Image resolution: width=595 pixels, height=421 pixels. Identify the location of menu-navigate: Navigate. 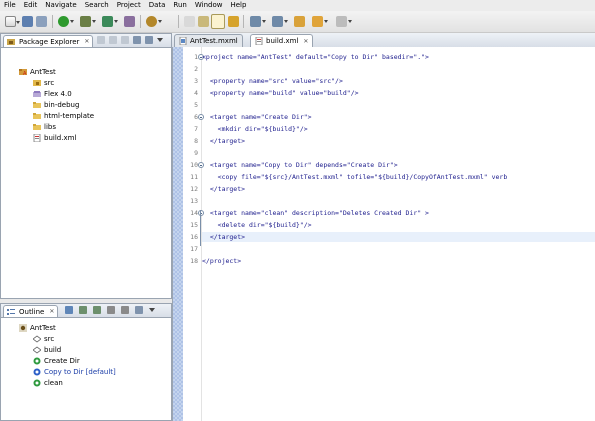
(60, 5).